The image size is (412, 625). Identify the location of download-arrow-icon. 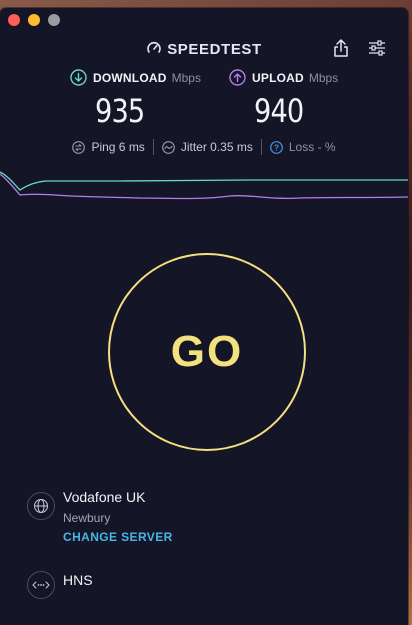
(78, 77).